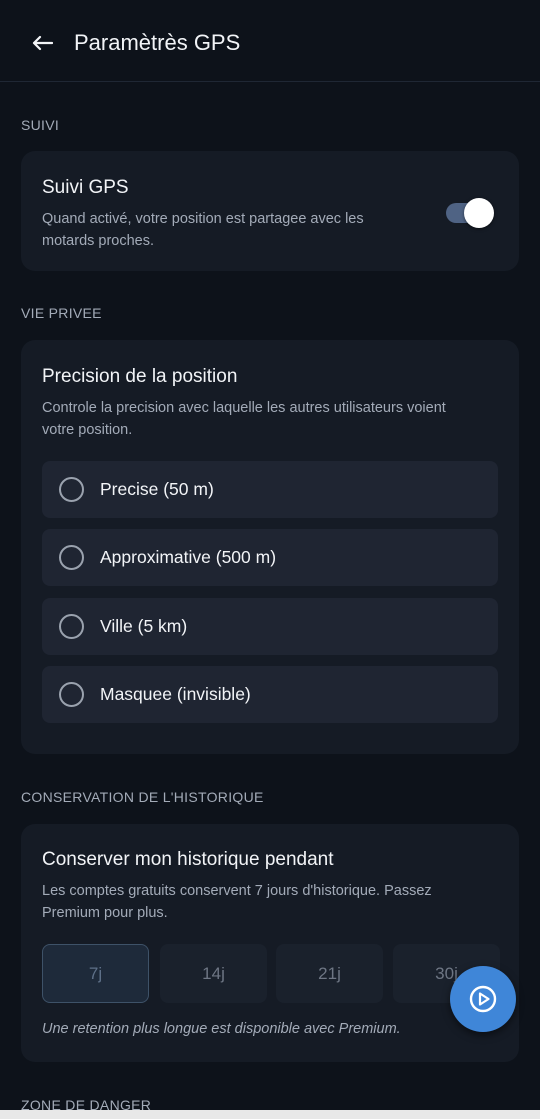 Image resolution: width=540 pixels, height=1119 pixels. Describe the element at coordinates (140, 376) in the screenshot. I see `location-precision-title: Precision de la position` at that location.